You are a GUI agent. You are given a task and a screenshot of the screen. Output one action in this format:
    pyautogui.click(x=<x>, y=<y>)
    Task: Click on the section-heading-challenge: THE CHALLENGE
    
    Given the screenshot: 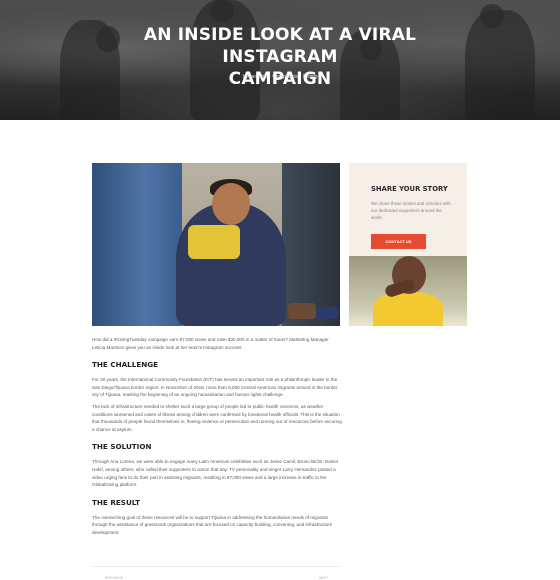 What is the action you would take?
    pyautogui.click(x=125, y=365)
    